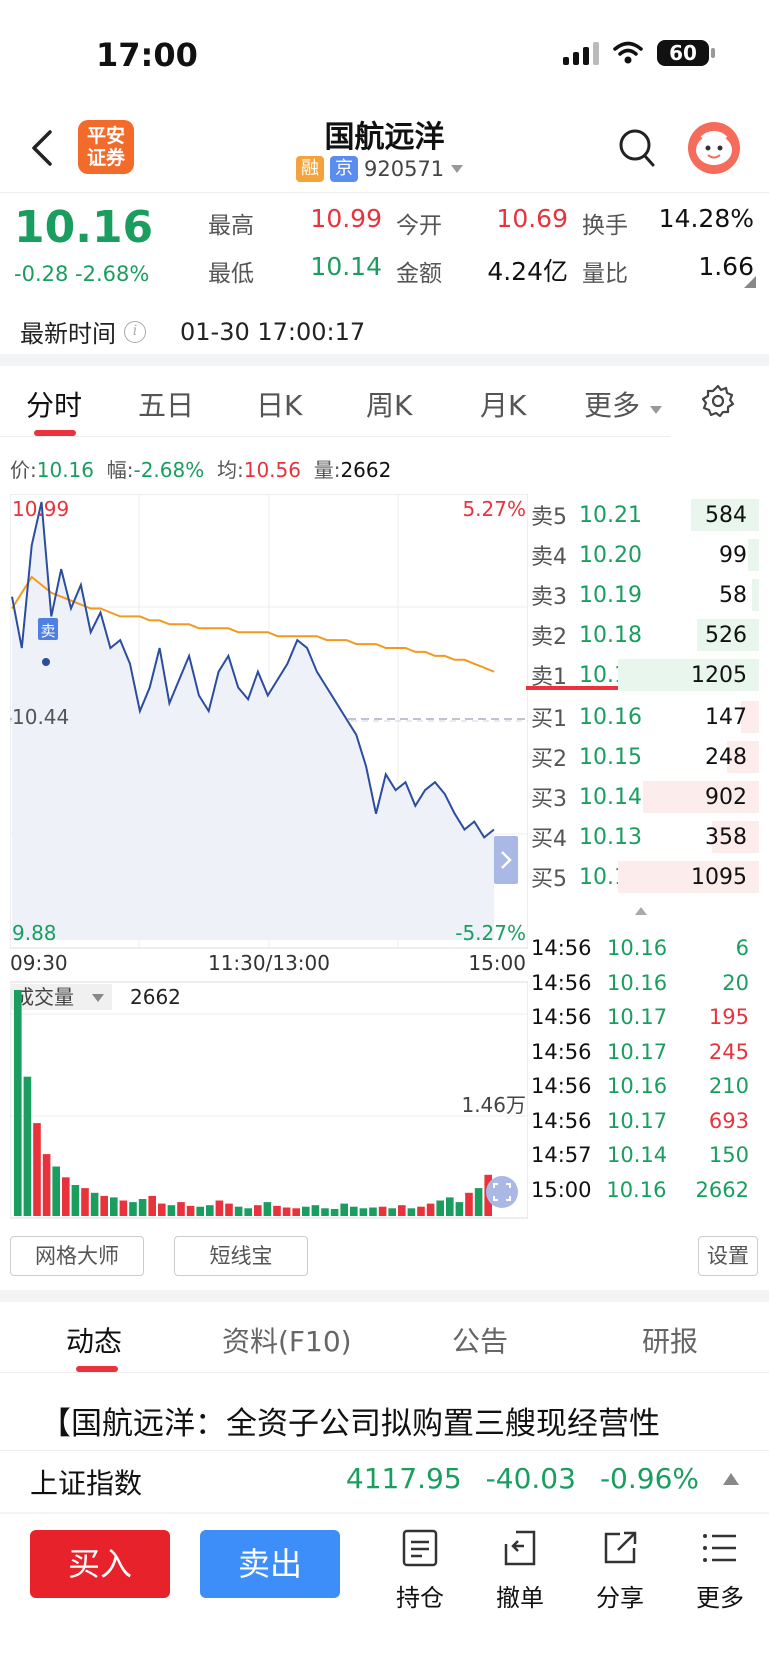 The height and width of the screenshot is (1665, 769). What do you see at coordinates (628, 52) in the screenshot?
I see `wifi-icon` at bounding box center [628, 52].